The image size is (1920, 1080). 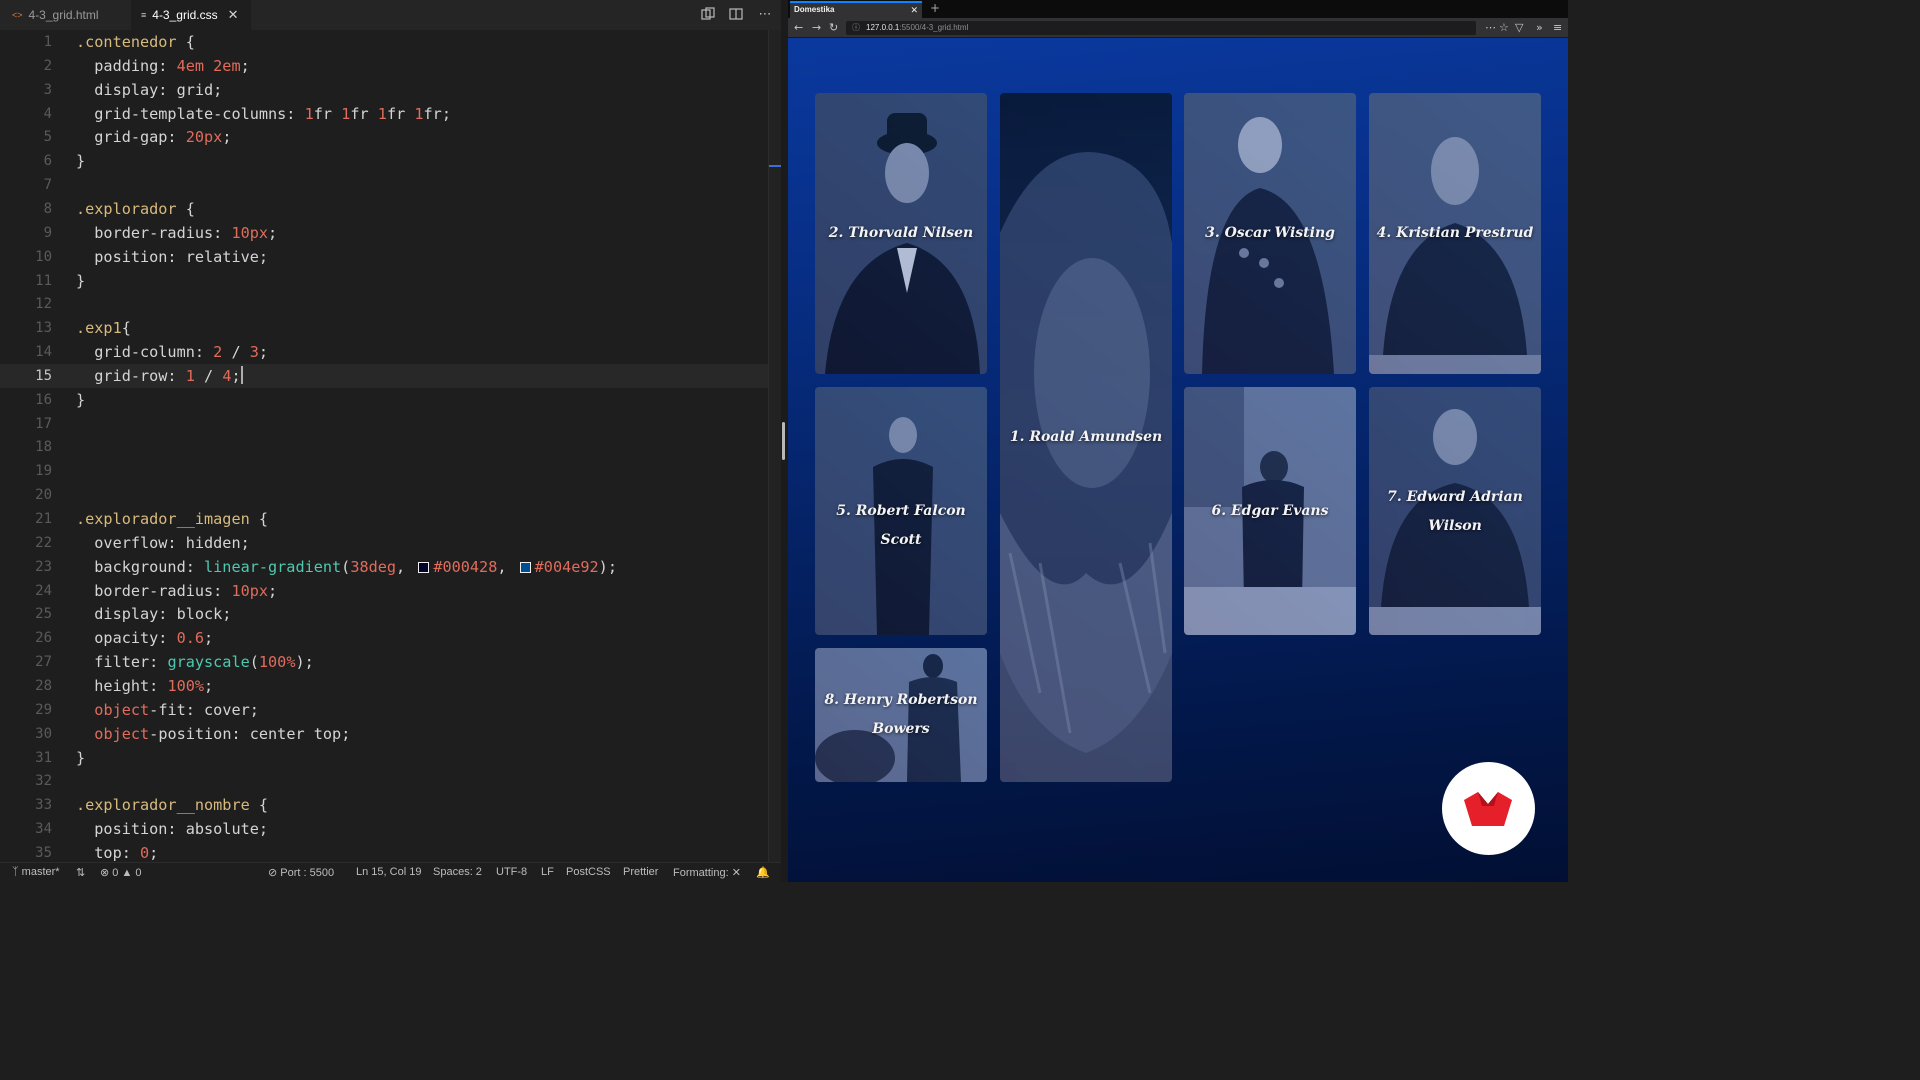 What do you see at coordinates (384, 400) in the screenshot?
I see `code-line: 16}` at bounding box center [384, 400].